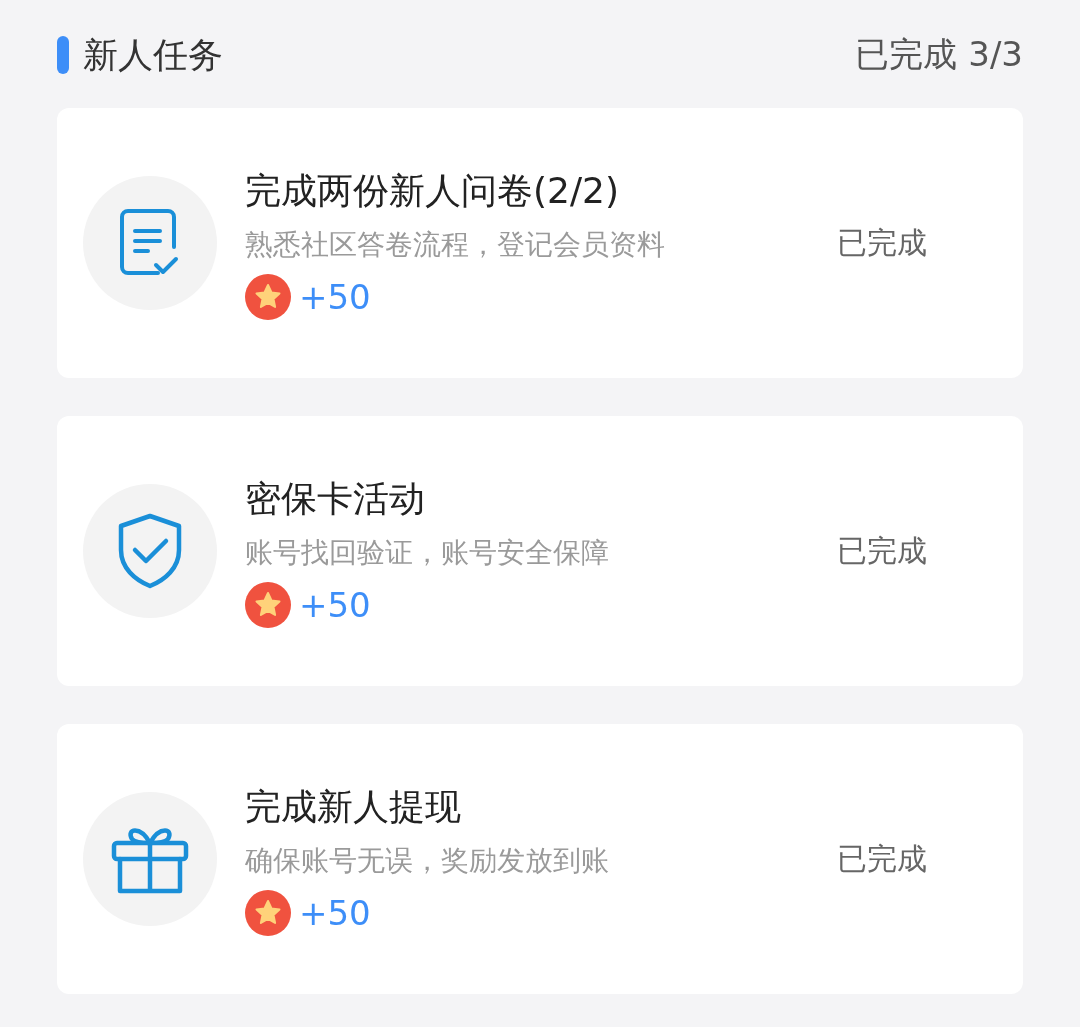  I want to click on task-title: 完成两份新人问卷(2/2), so click(433, 190).